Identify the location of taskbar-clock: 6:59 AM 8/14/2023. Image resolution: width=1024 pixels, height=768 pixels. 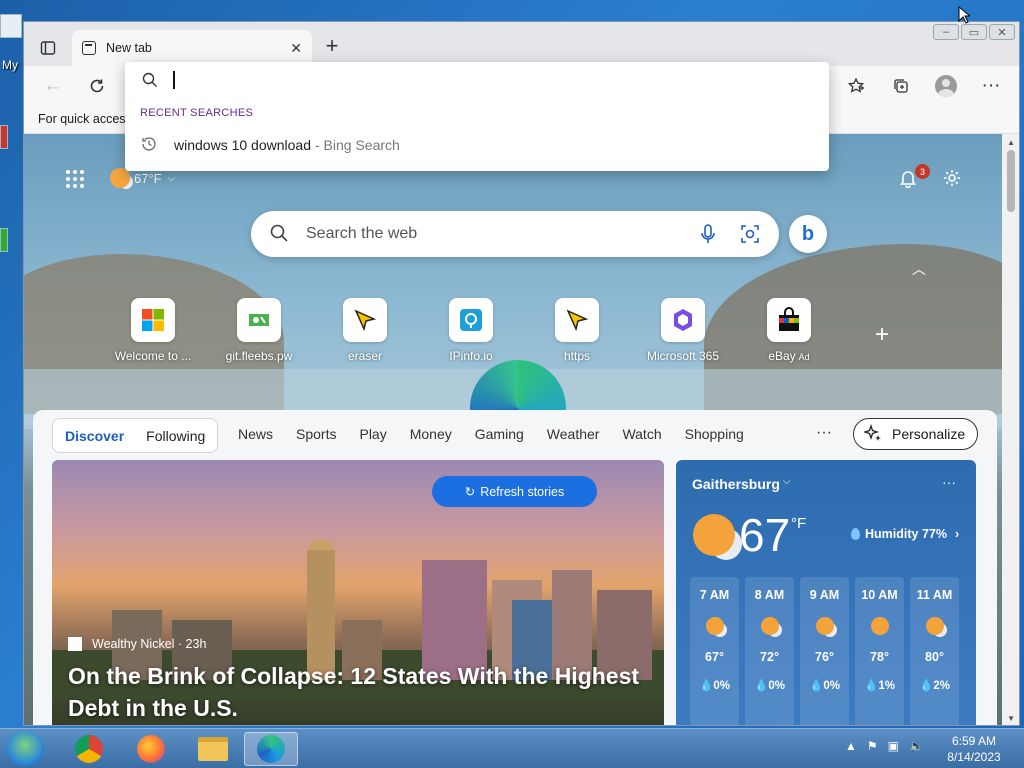
(974, 749).